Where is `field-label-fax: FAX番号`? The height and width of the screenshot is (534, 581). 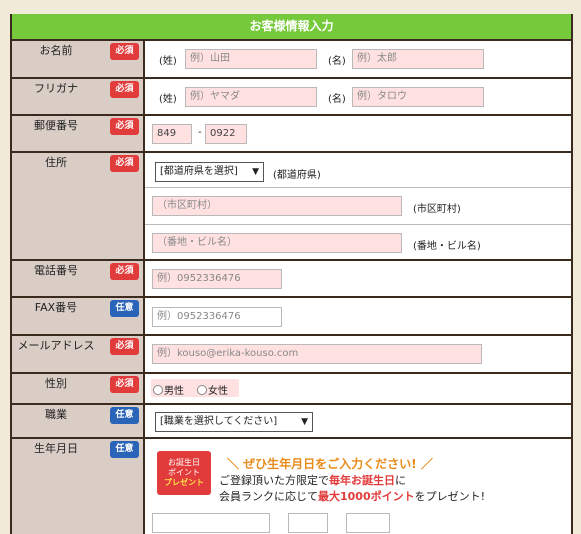
field-label-fax: FAX番号 is located at coordinates (56, 307).